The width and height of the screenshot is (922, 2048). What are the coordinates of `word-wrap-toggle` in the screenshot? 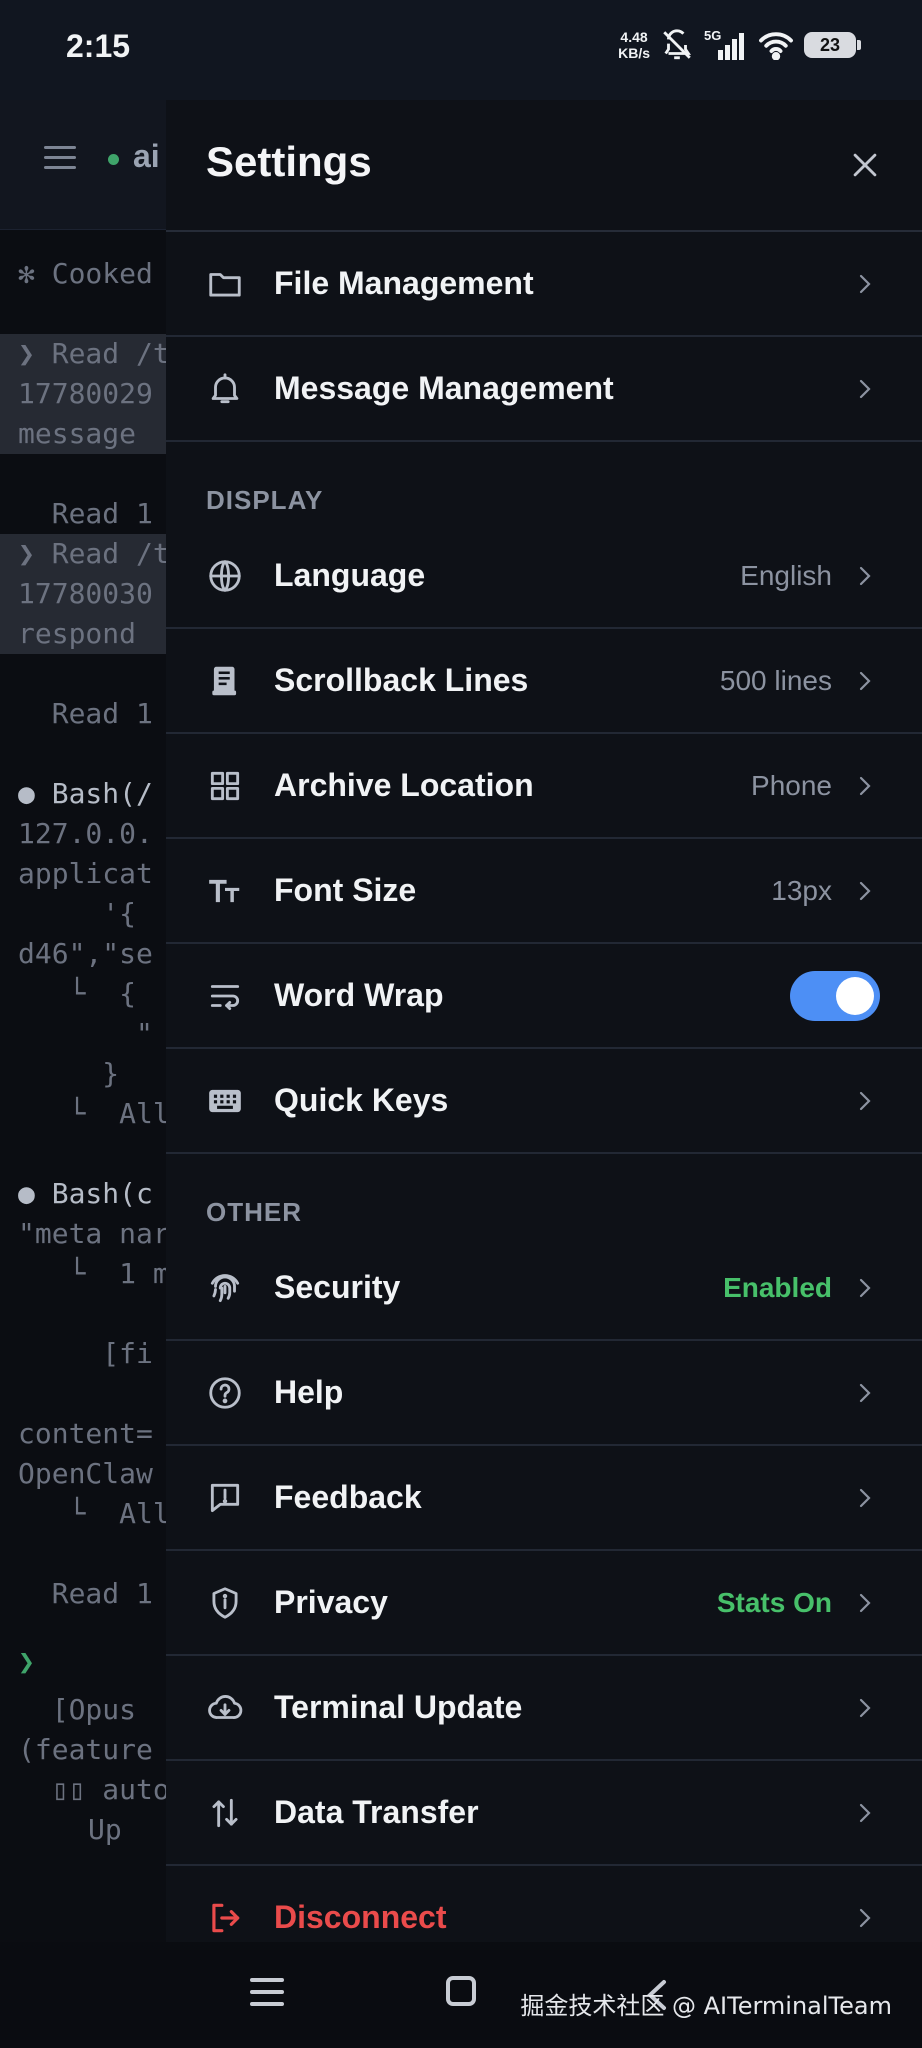 It's located at (835, 995).